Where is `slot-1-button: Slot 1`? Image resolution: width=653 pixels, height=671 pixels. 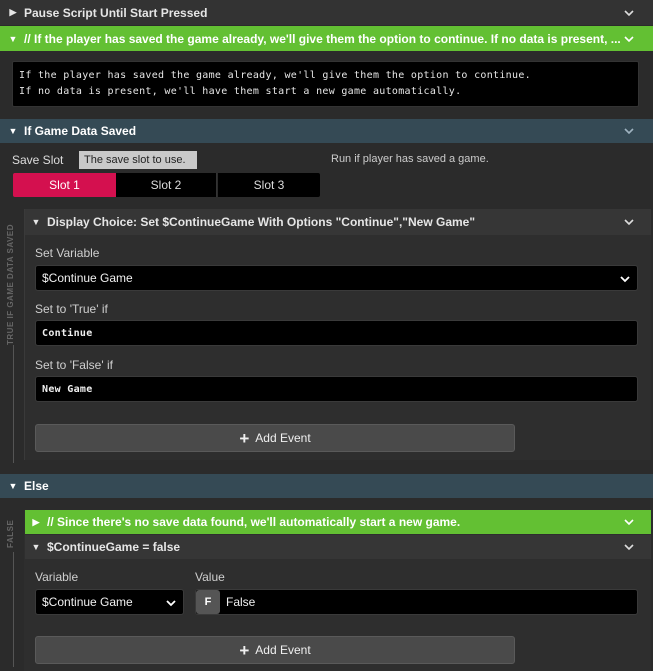
slot-1-button: Slot 1 is located at coordinates (64, 185).